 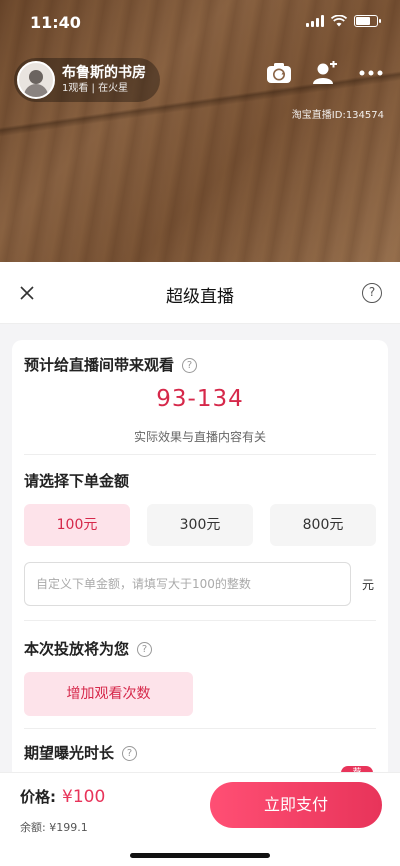 What do you see at coordinates (95, 88) in the screenshot?
I see `anchor-viewers: 1观看 | 在火星` at bounding box center [95, 88].